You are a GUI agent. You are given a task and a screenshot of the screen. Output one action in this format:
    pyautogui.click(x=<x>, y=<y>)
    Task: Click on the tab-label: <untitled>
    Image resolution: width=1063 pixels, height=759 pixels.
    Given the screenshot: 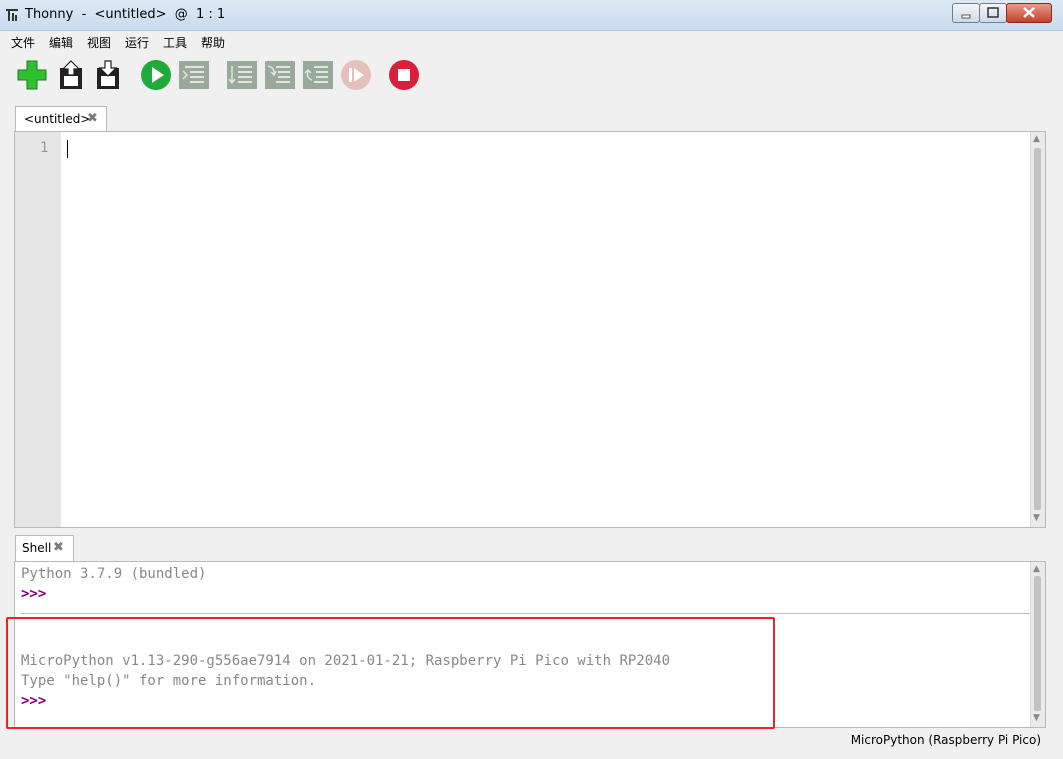 What is the action you would take?
    pyautogui.click(x=57, y=119)
    